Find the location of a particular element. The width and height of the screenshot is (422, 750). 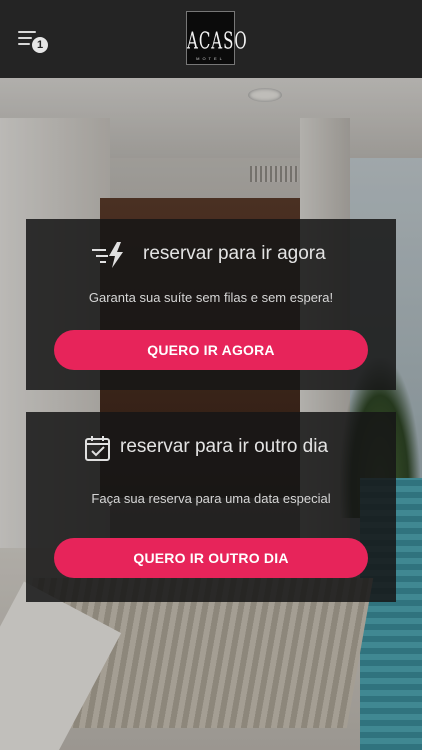

brand-logo: ACASO MOTEL is located at coordinates (217, 38).